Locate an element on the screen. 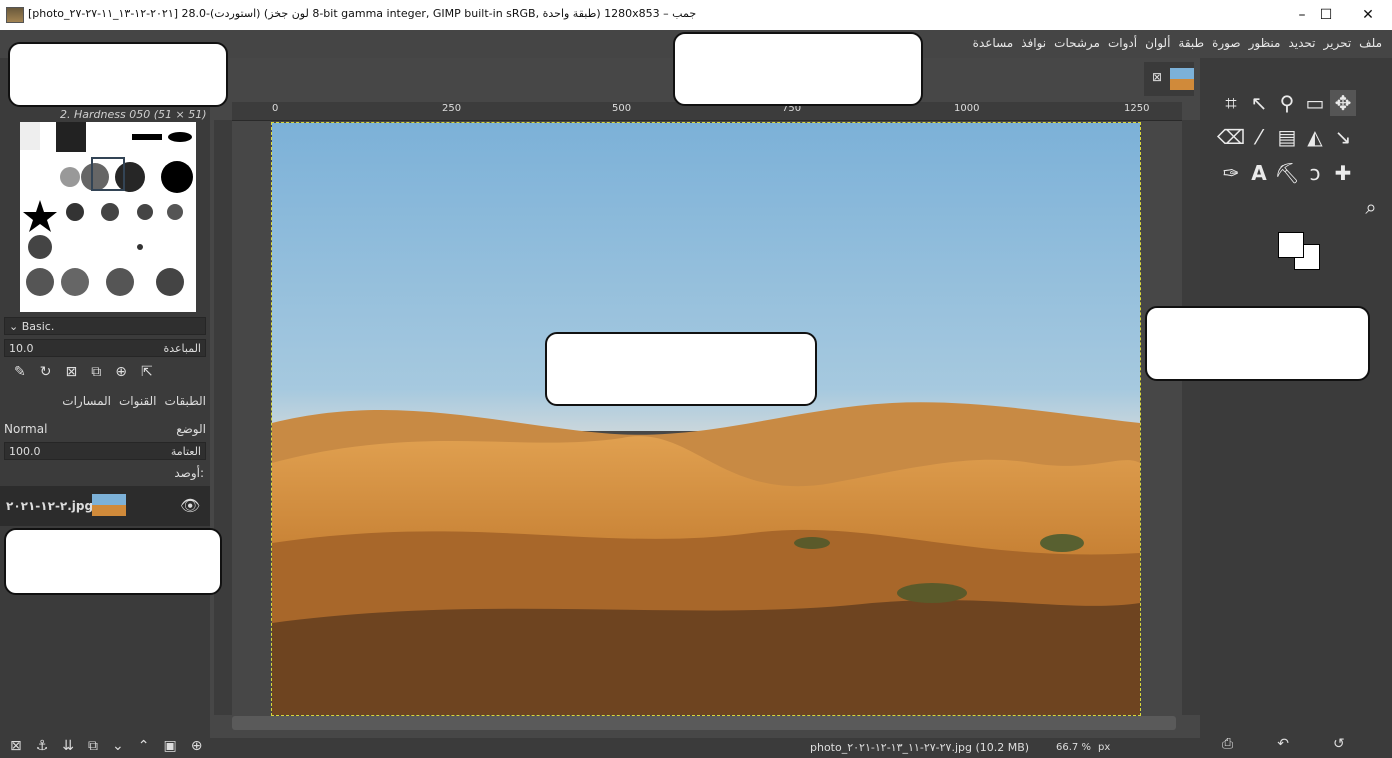 This screenshot has height=758, width=1392. tab-channels: القنوات is located at coordinates (138, 401).